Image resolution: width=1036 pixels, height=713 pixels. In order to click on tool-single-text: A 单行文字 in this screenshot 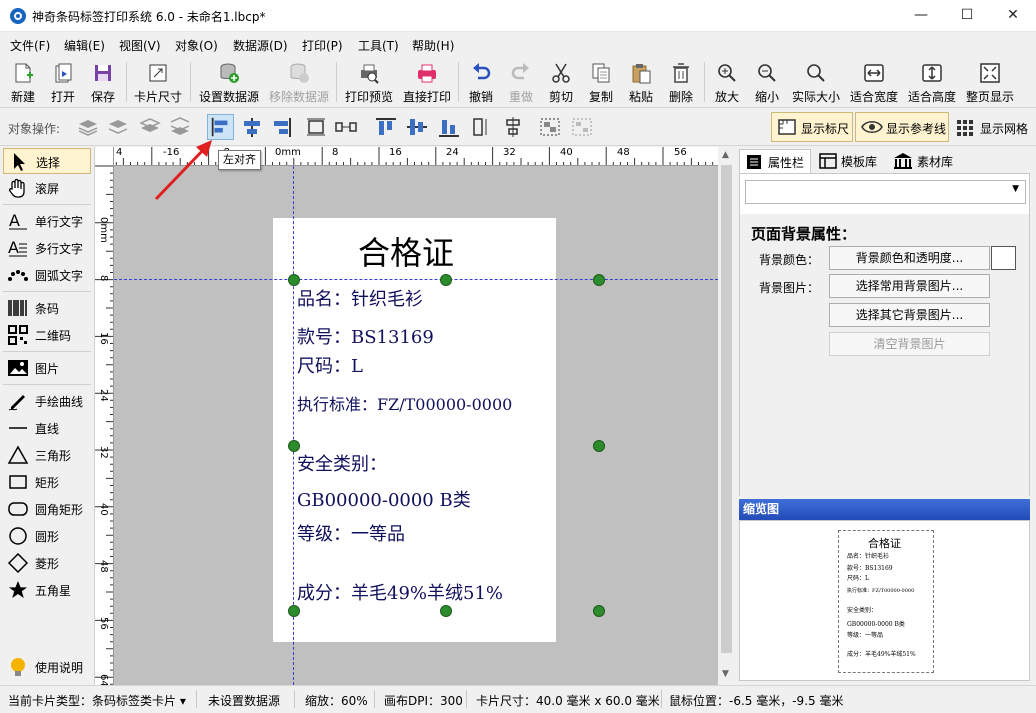, I will do `click(47, 221)`.